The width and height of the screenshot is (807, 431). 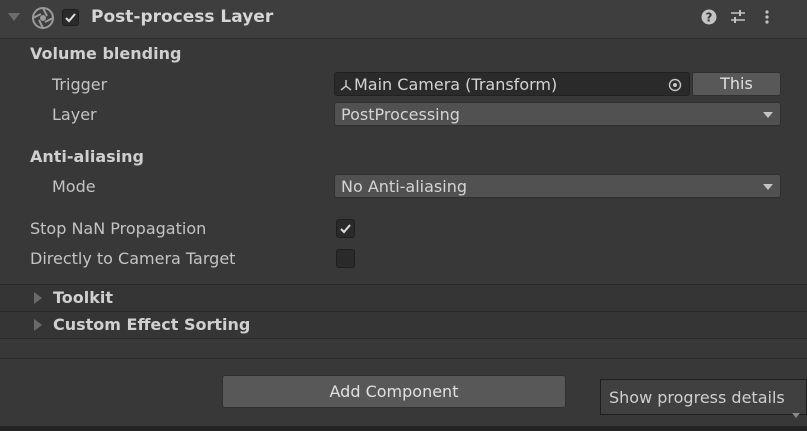 What do you see at coordinates (133, 258) in the screenshot?
I see `direct-camera-label: Directly to Camera Target` at bounding box center [133, 258].